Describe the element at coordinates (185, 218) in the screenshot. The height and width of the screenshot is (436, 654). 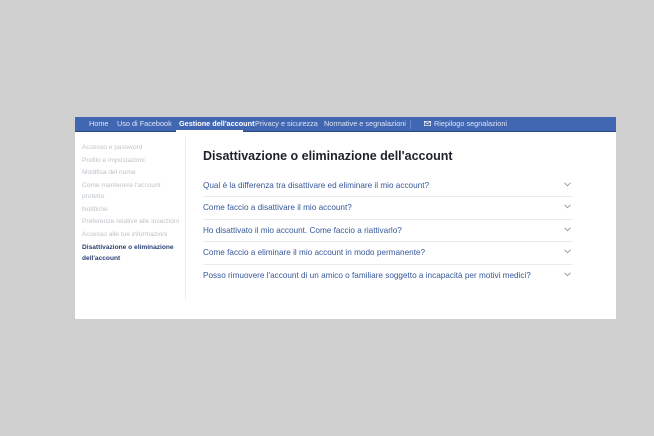
I see `sidebar-divider` at that location.